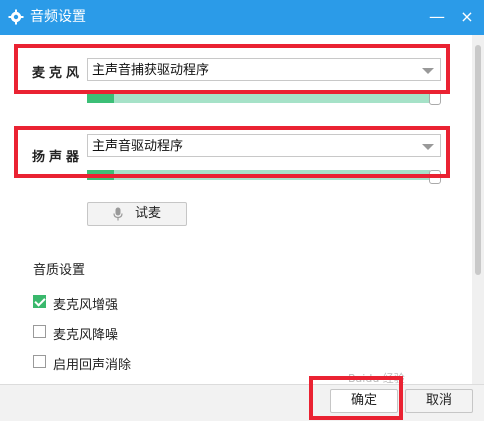 This screenshot has height=421, width=484. I want to click on vertical-scrollbar, so click(478, 212).